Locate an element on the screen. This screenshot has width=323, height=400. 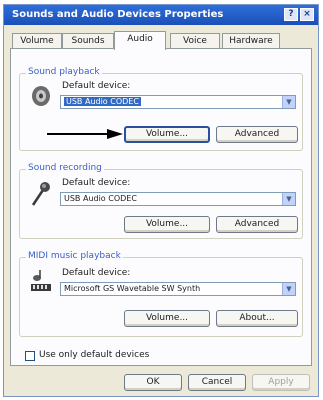
window-title: Sounds and Audio Devices Properties is located at coordinates (118, 14).